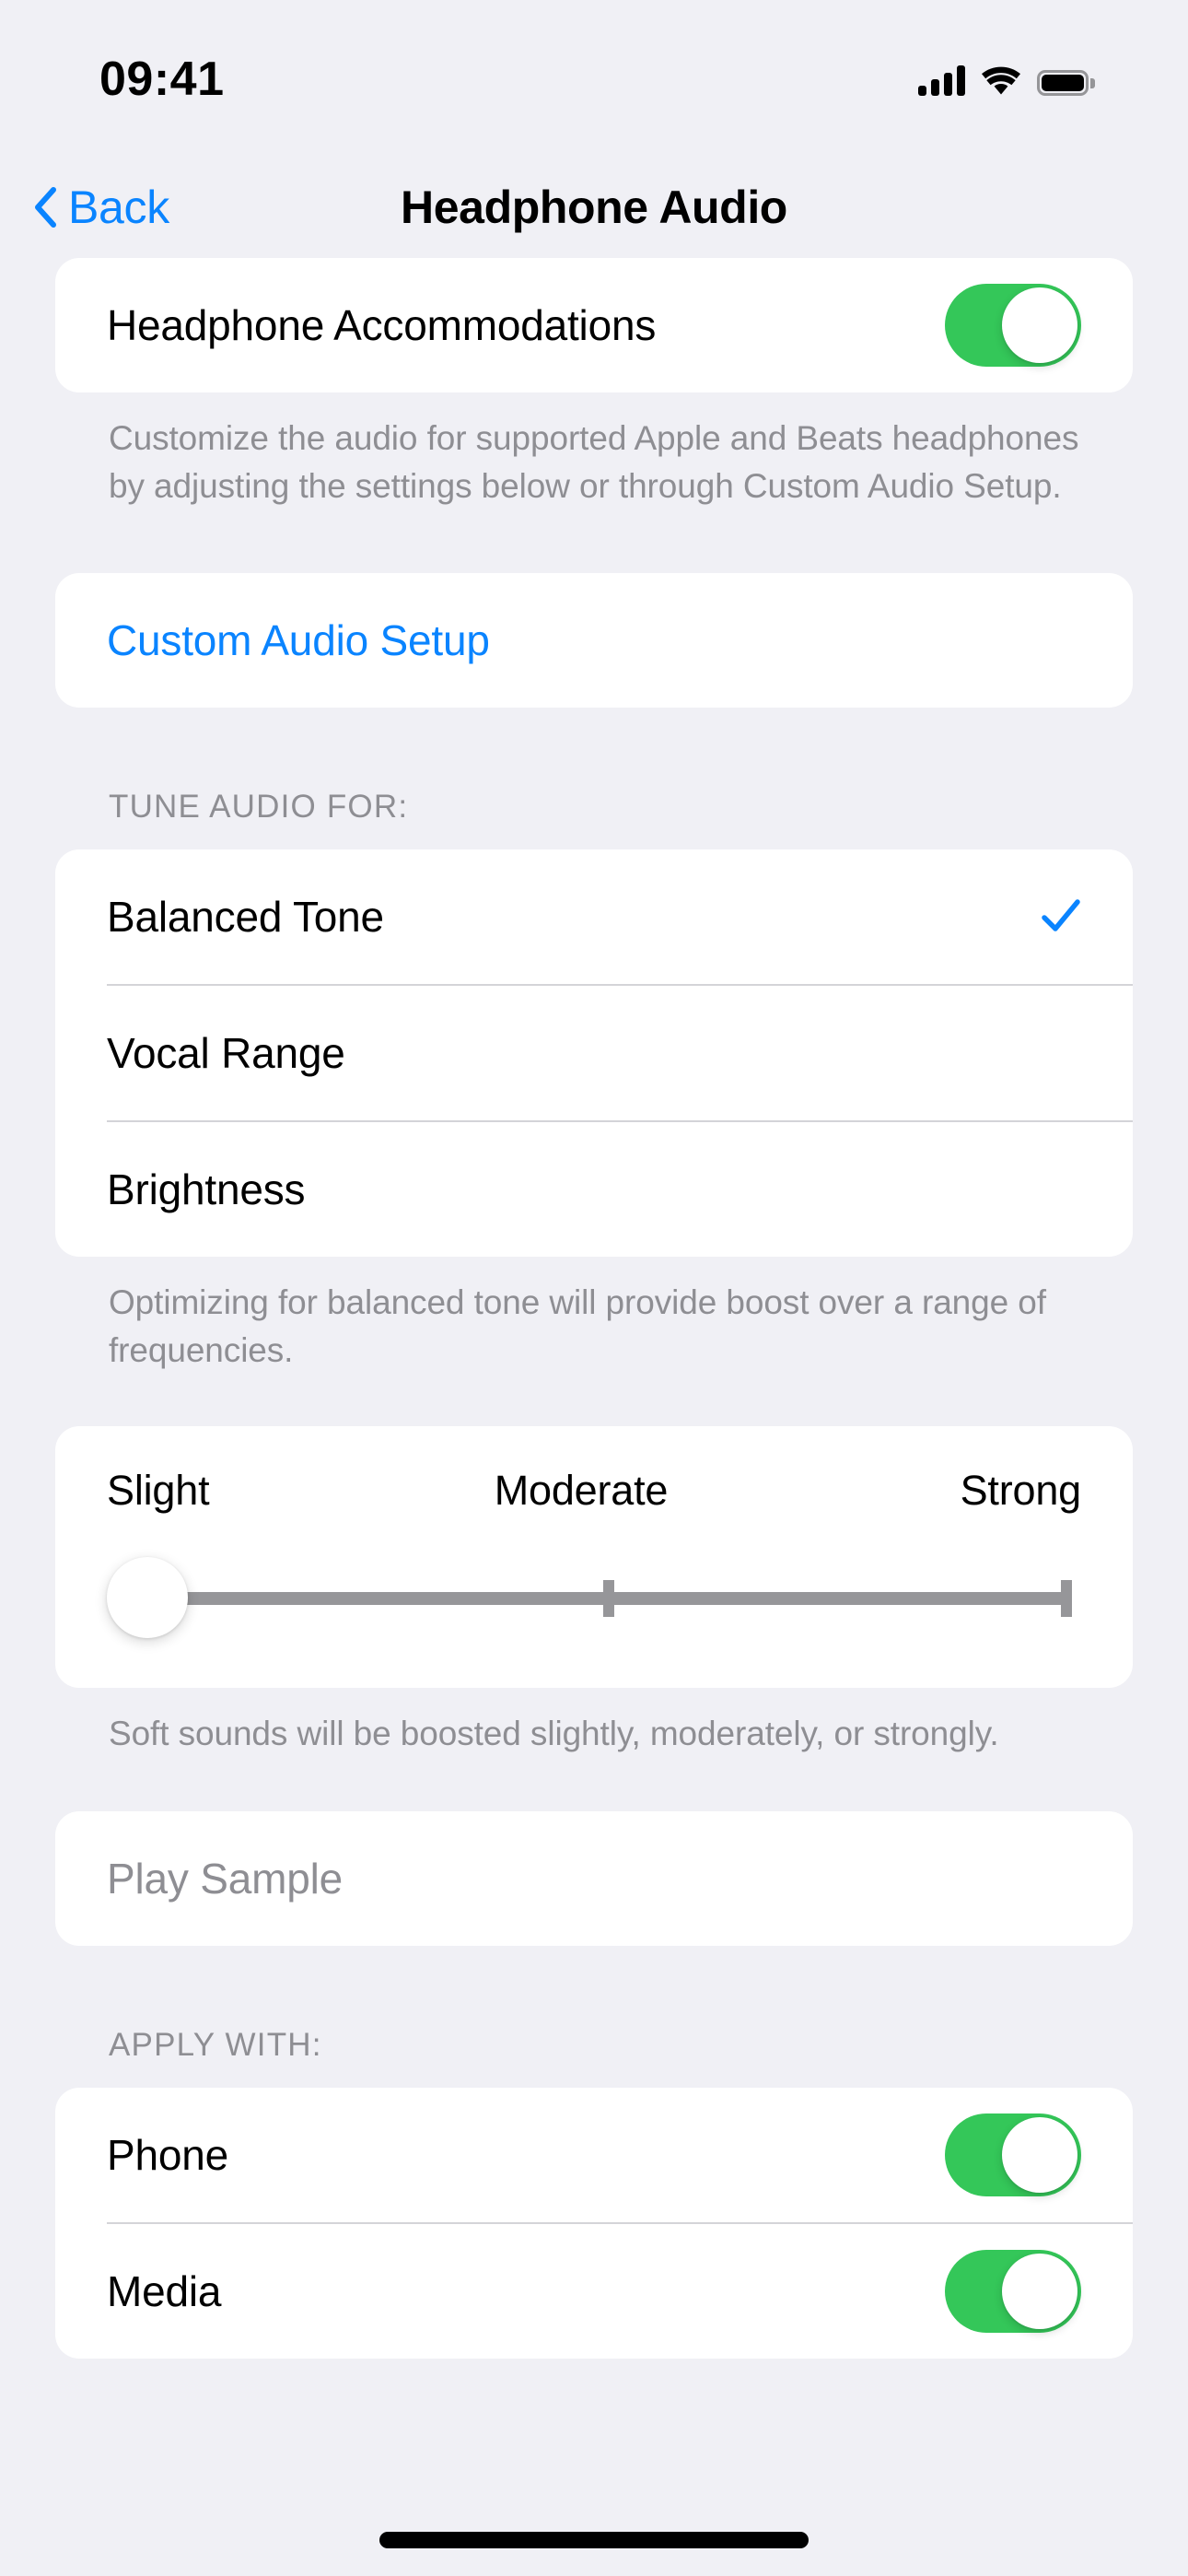  I want to click on battery-full-icon, so click(1066, 83).